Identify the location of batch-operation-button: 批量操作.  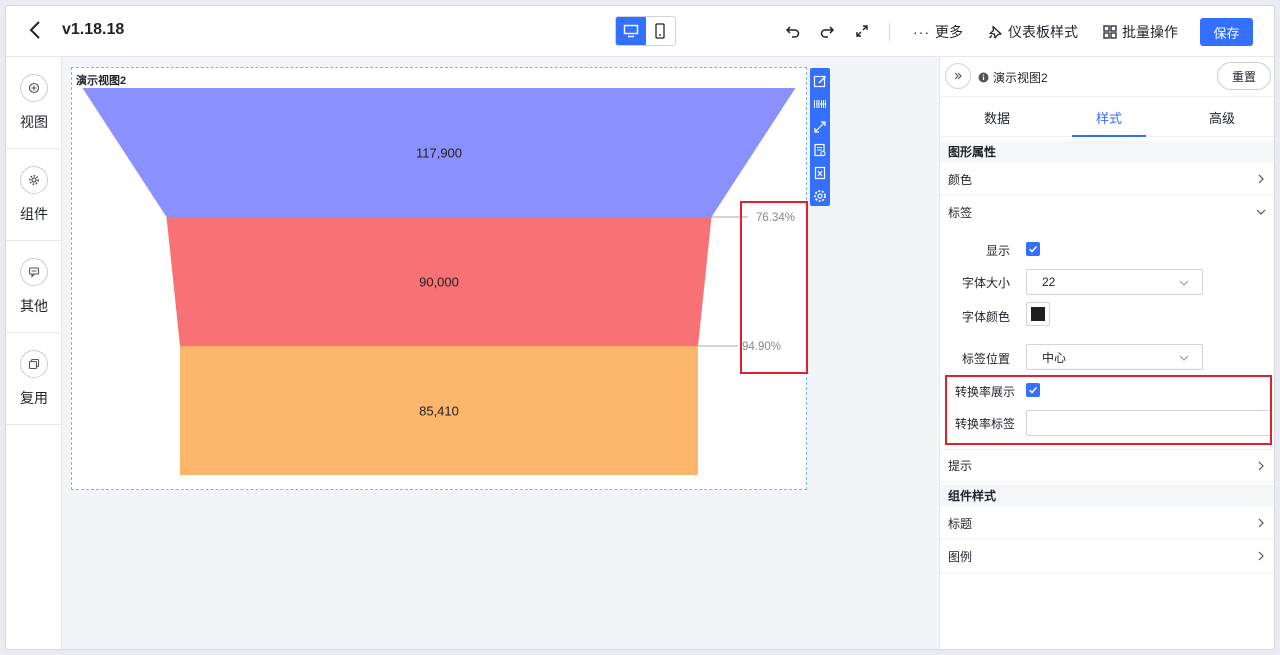
(1140, 32).